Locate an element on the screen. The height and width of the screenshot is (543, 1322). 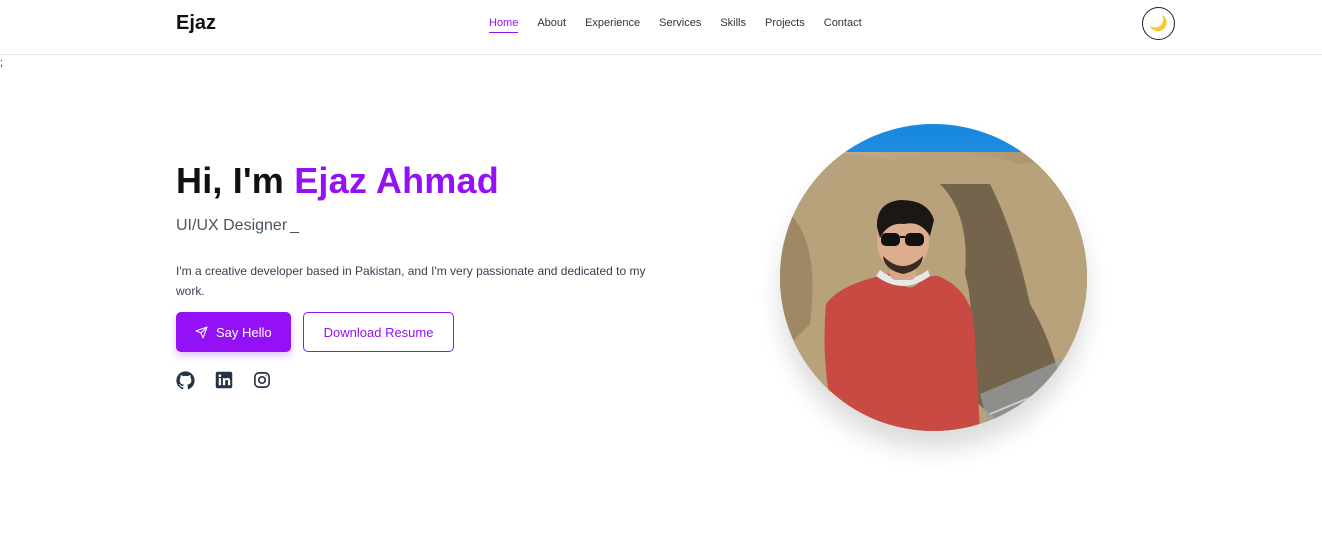
brand-logo: Ejaz is located at coordinates (196, 23).